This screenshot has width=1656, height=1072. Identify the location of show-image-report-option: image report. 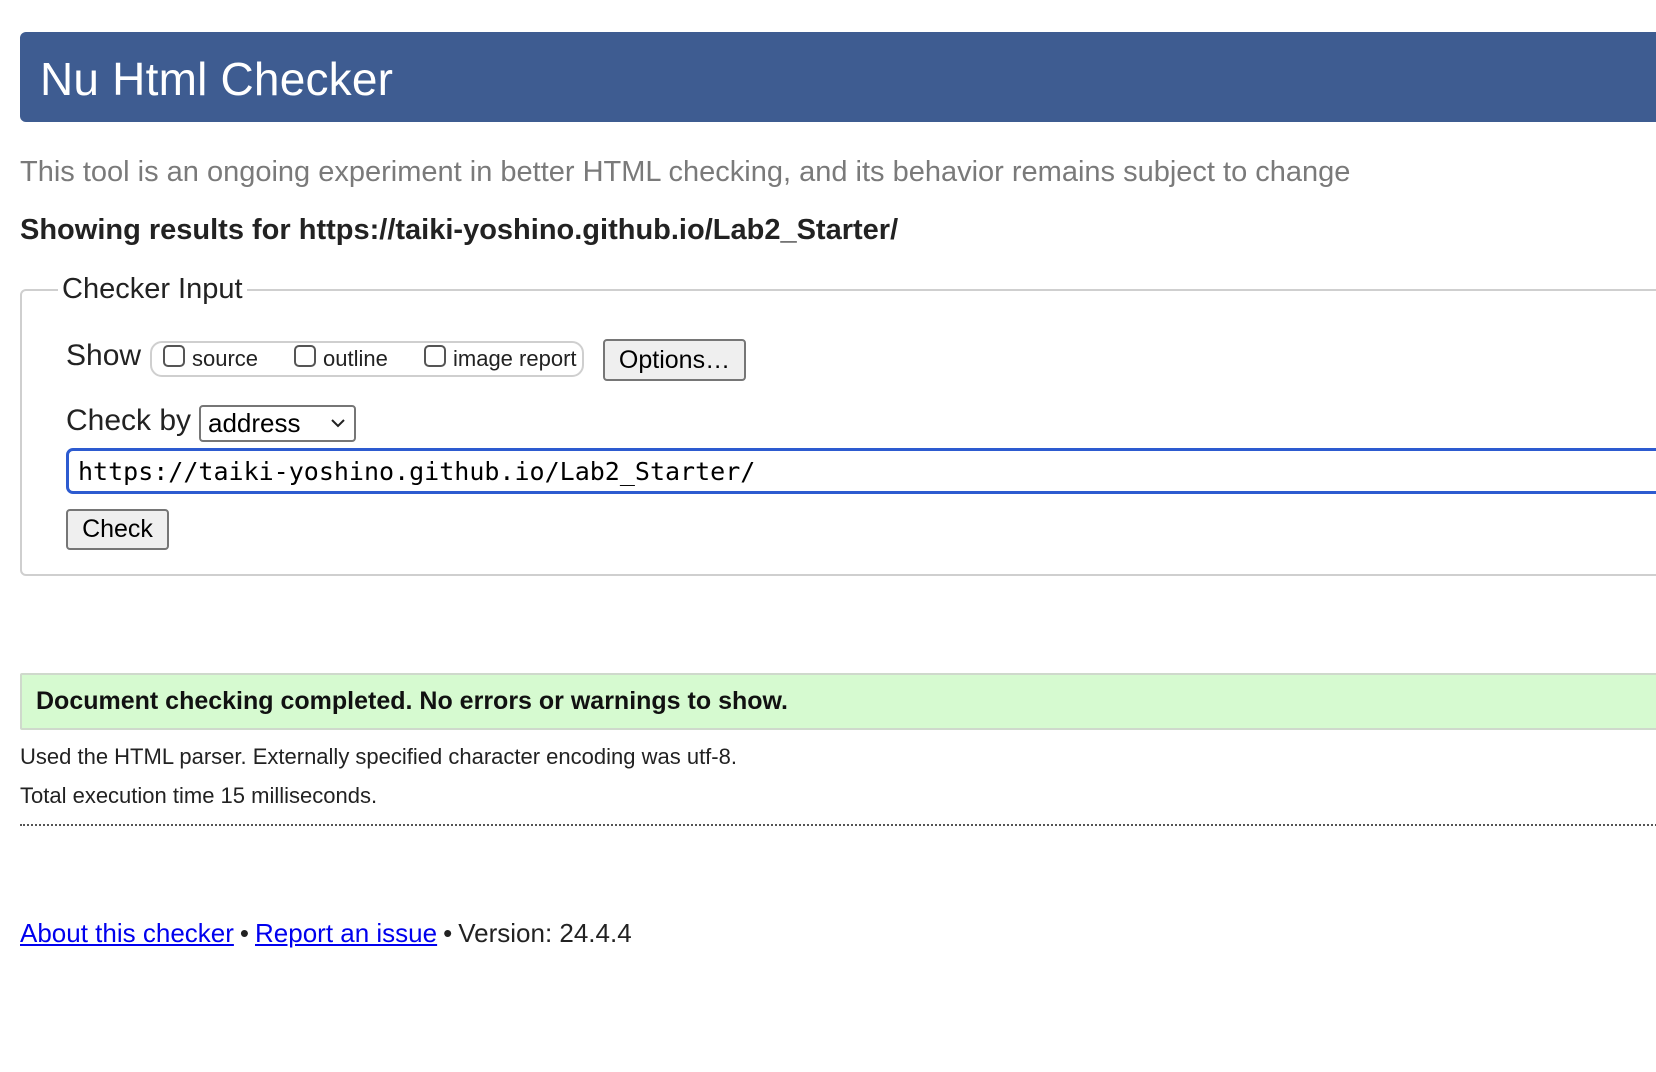
(500, 359).